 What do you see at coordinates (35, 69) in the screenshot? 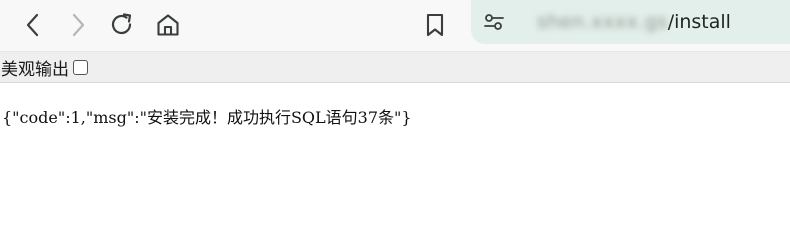
I see `pretty-print-label: 美观输出` at bounding box center [35, 69].